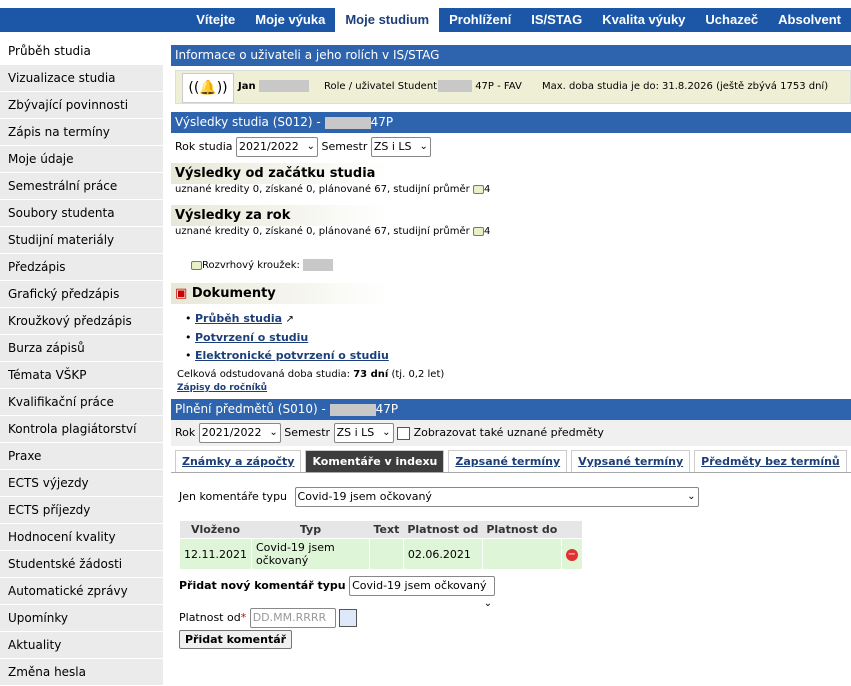 This screenshot has width=851, height=686. What do you see at coordinates (556, 20) in the screenshot?
I see `nav-tab-isstag: IS/STAG` at bounding box center [556, 20].